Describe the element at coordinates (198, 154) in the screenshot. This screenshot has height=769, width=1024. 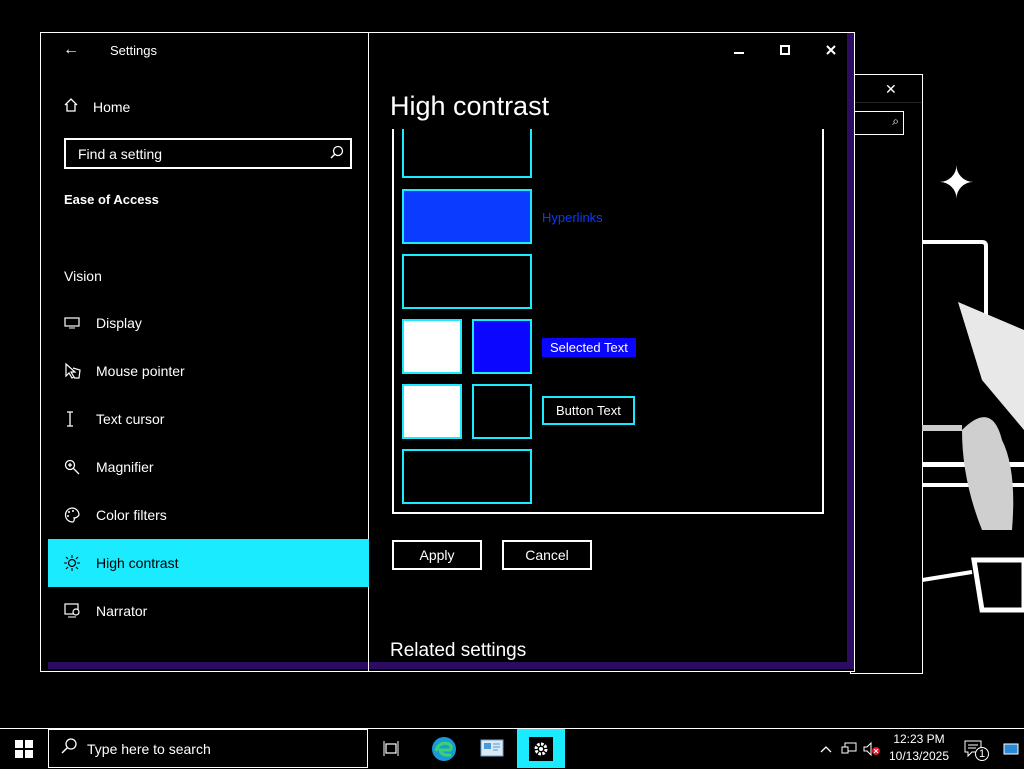
I see `find-setting-input` at that location.